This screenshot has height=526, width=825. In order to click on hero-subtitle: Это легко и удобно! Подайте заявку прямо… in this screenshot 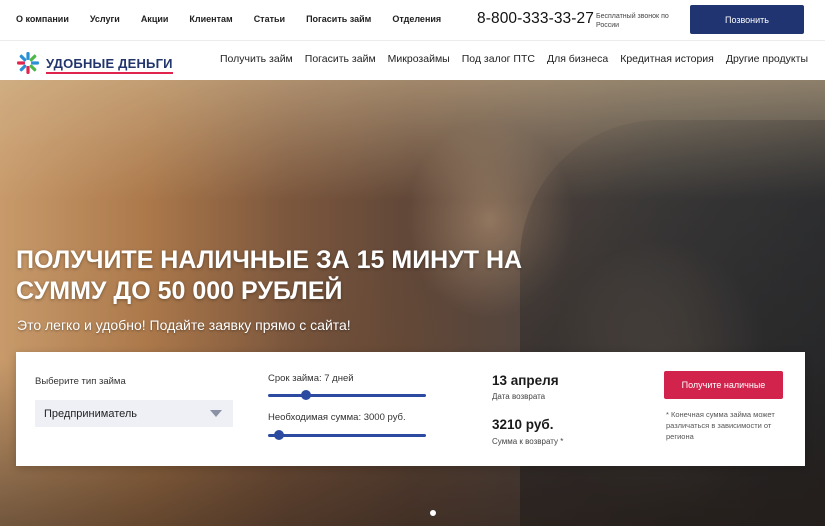, I will do `click(184, 325)`.